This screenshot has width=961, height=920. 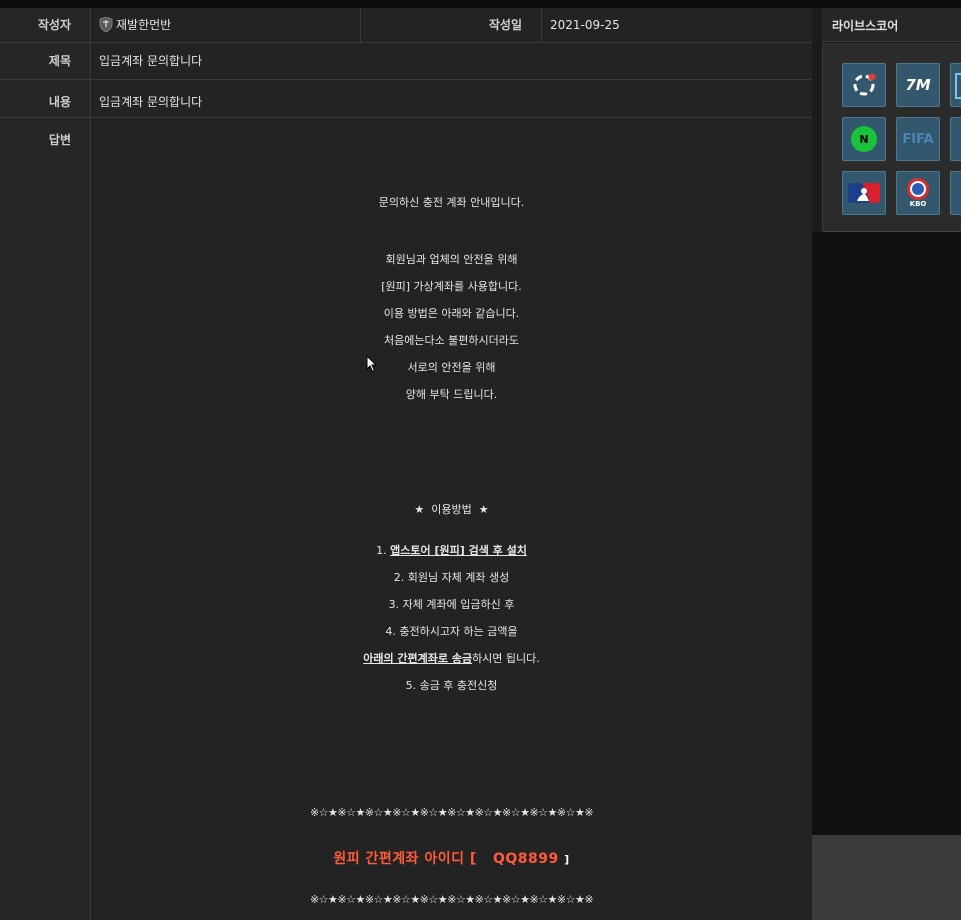 I want to click on usage-step-4b: 아래의 간편계좌로 송금하시면 됩니다., so click(x=451, y=658).